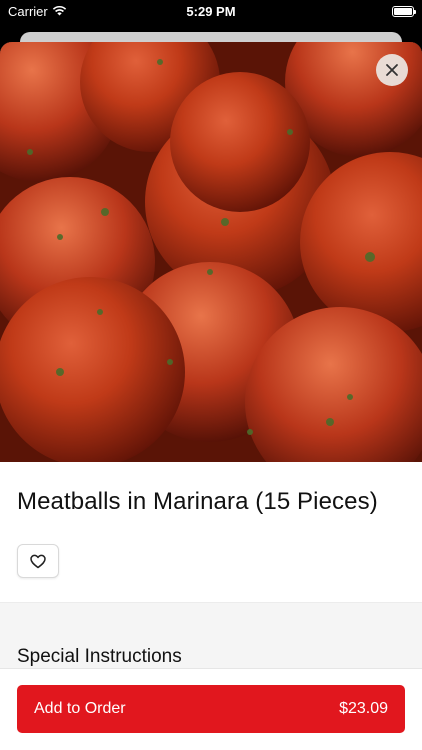 This screenshot has width=422, height=750. Describe the element at coordinates (80, 708) in the screenshot. I see `add-to-order-label: Add to Order` at that location.